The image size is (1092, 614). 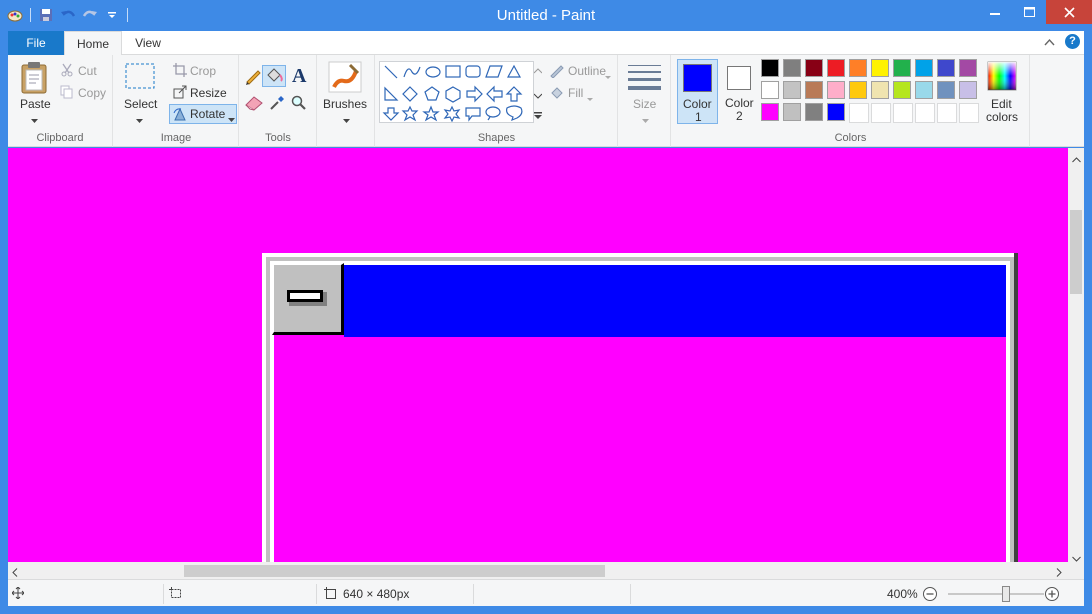 I want to click on outline-icon, so click(x=557, y=72).